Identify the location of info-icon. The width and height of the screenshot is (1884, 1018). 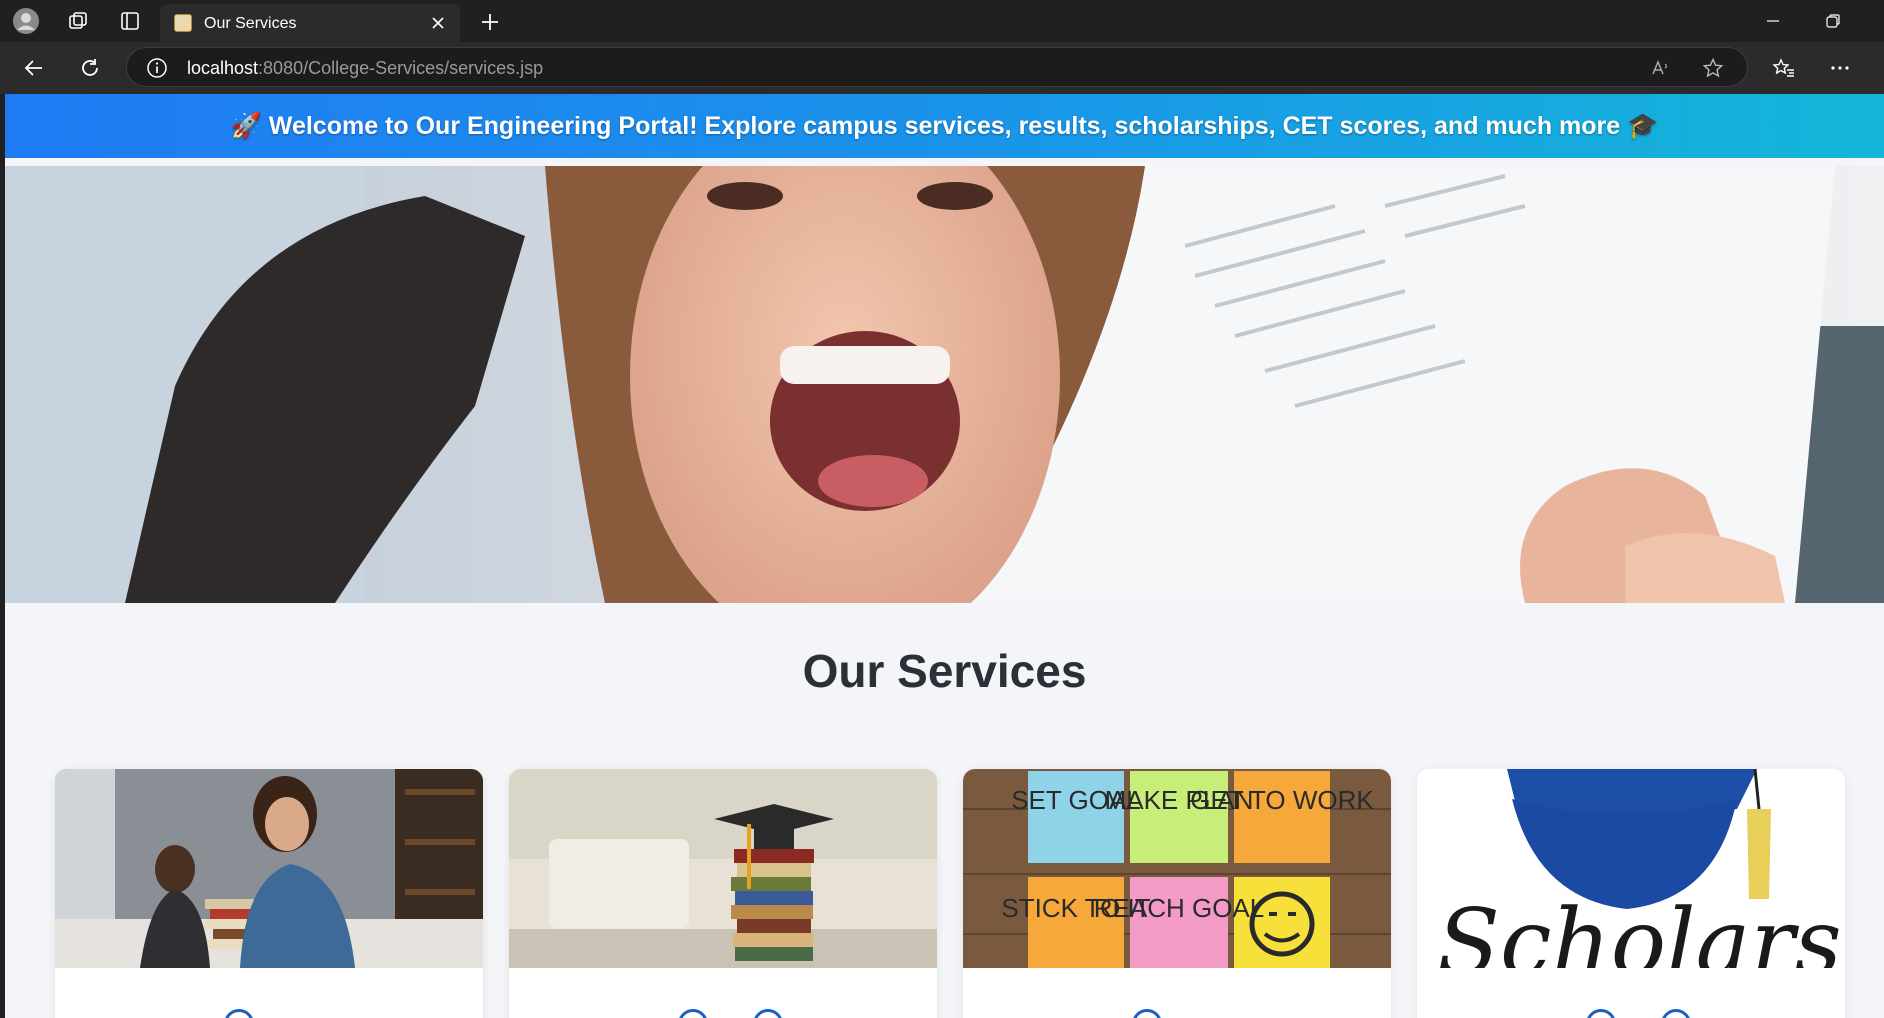
(157, 68).